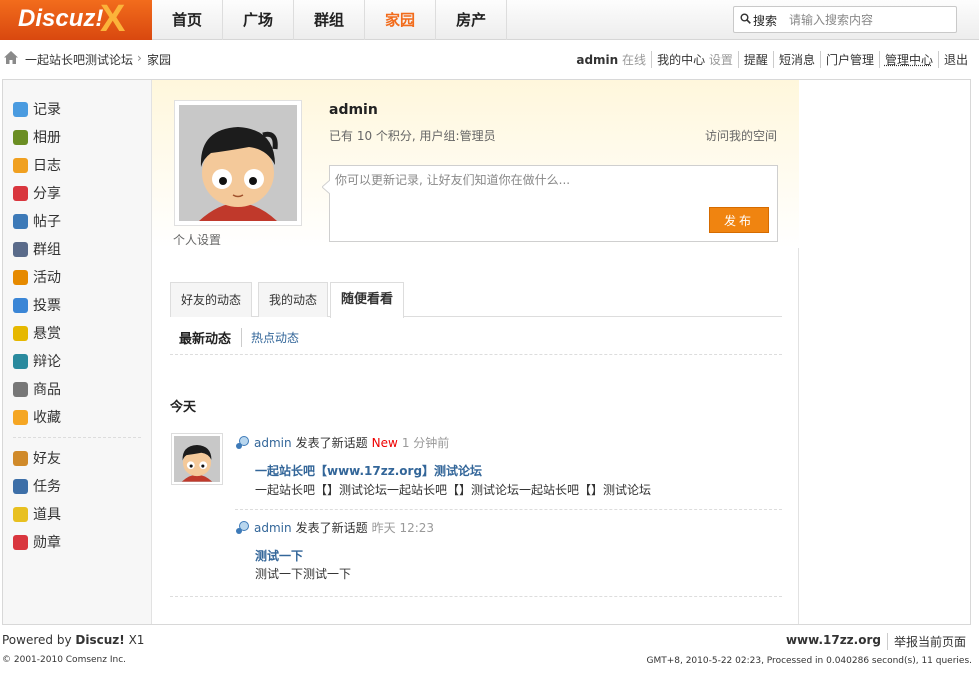 This screenshot has width=979, height=673. Describe the element at coordinates (159, 59) in the screenshot. I see `breadcrumb-current: 家园` at that location.